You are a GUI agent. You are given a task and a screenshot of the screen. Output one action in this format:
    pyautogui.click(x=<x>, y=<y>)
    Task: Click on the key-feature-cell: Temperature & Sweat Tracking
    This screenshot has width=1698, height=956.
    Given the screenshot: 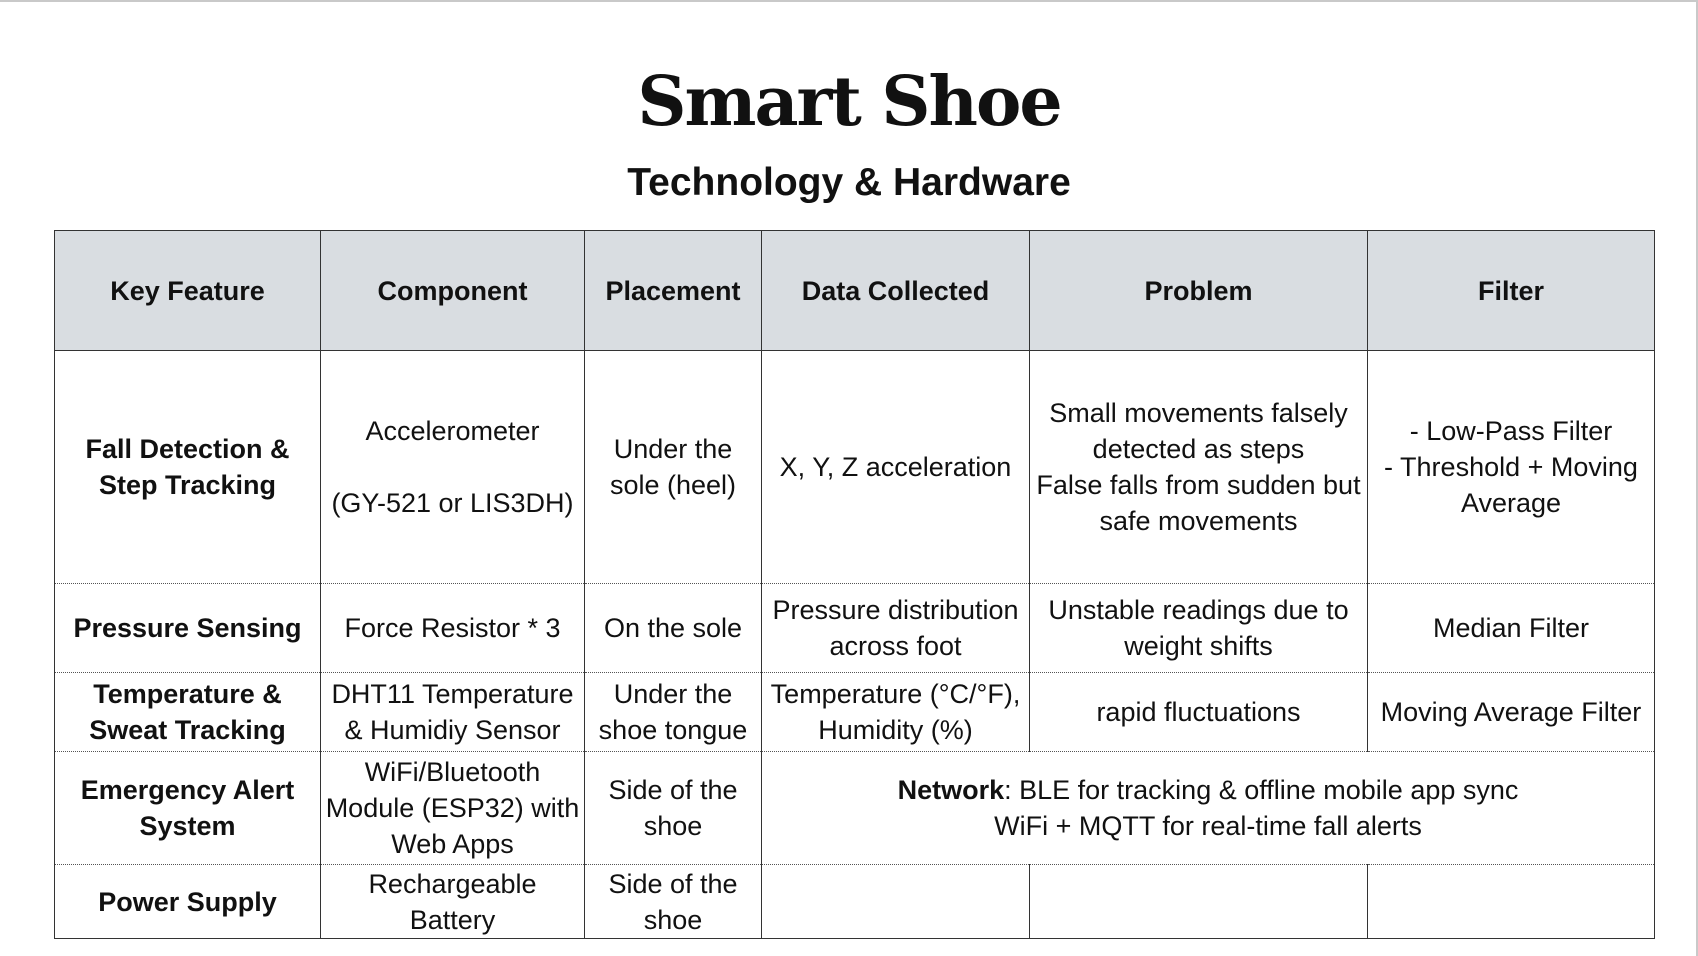 What is the action you would take?
    pyautogui.click(x=187, y=712)
    